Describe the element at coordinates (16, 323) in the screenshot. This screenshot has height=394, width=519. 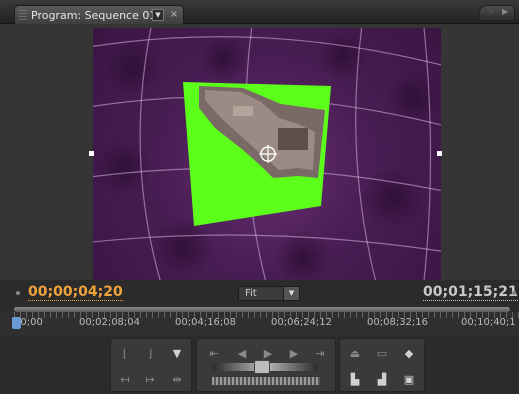
I see `playhead` at that location.